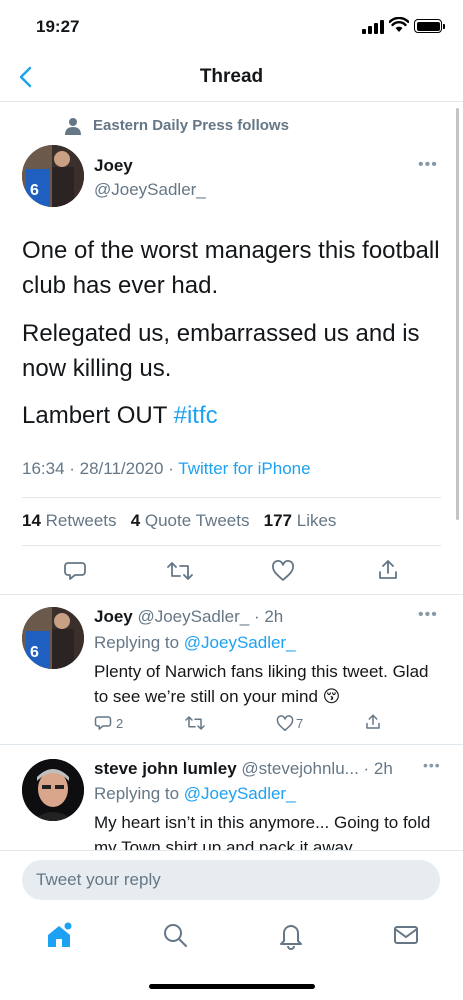  Describe the element at coordinates (191, 616) in the screenshot. I see `reply-author-handle: @JoeySadler_` at that location.